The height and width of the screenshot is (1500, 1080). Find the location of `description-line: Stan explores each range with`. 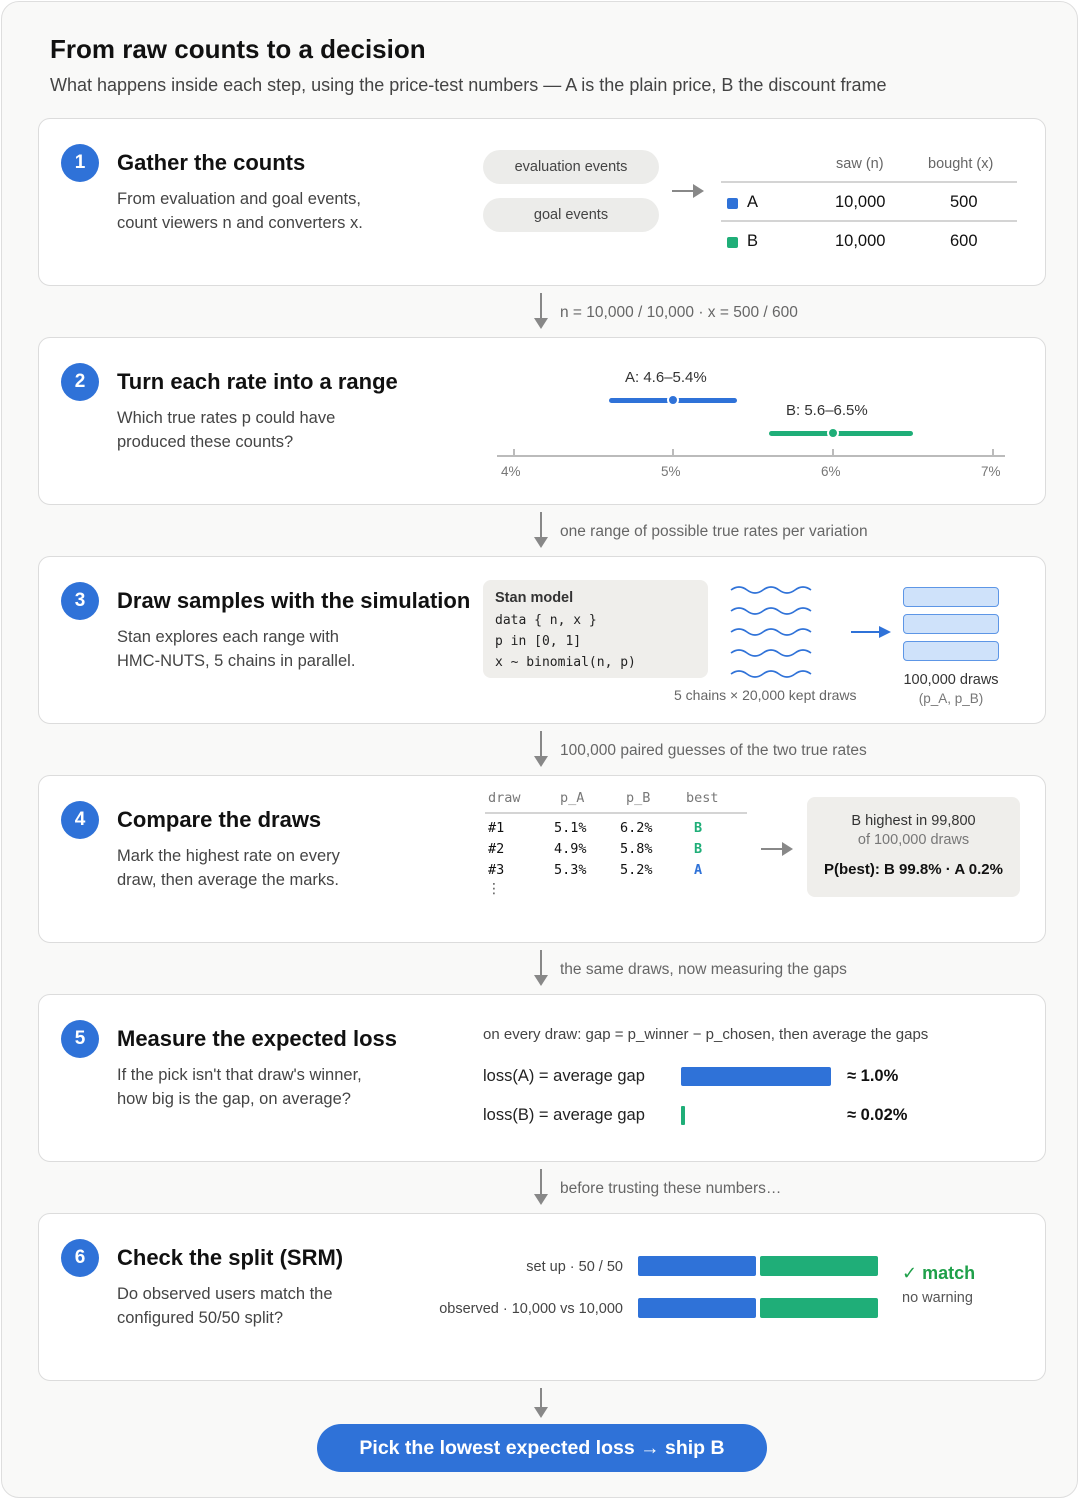

description-line: Stan explores each range with is located at coordinates (228, 637).